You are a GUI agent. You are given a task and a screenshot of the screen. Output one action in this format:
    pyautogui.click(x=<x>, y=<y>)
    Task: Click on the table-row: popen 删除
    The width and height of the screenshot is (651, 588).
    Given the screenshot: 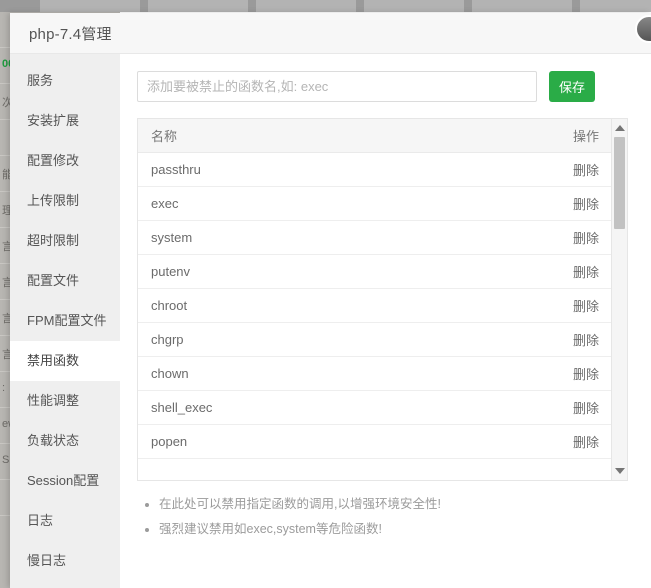 What is the action you would take?
    pyautogui.click(x=375, y=441)
    